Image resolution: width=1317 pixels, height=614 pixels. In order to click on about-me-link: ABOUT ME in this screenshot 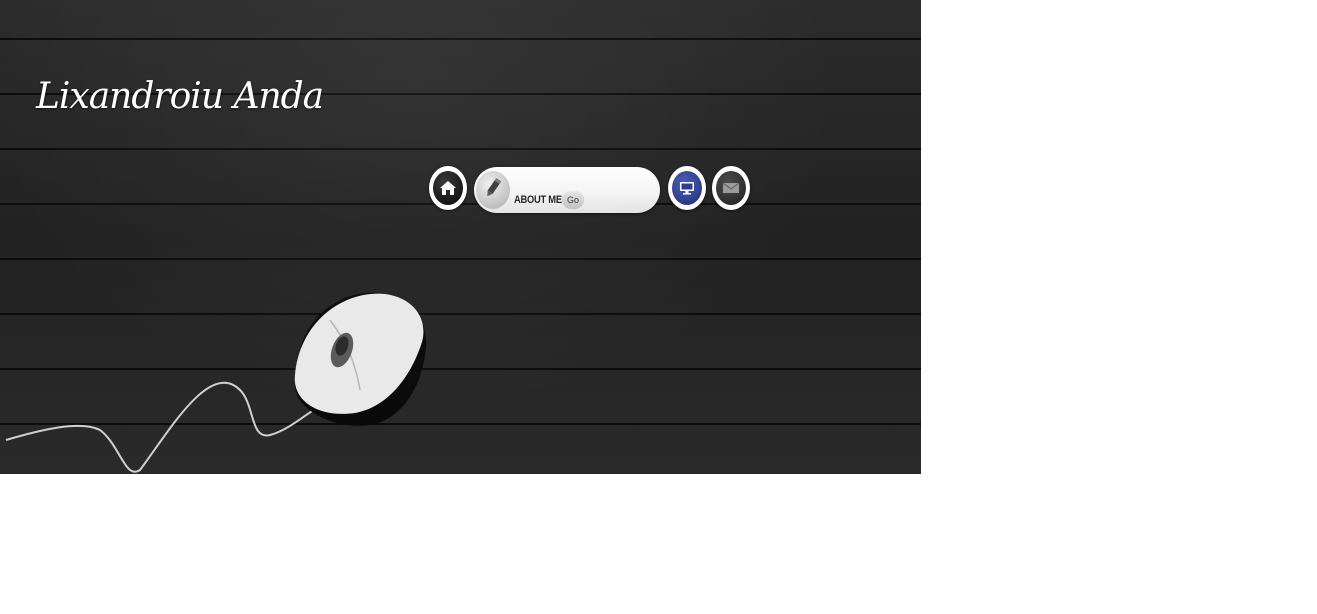, I will do `click(538, 200)`.